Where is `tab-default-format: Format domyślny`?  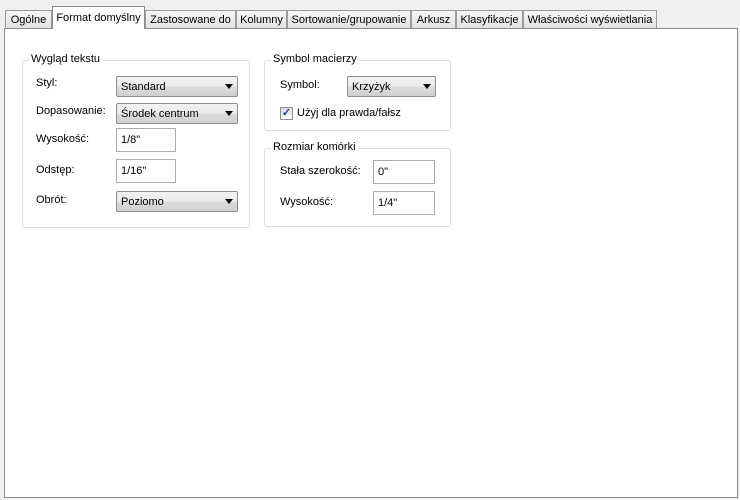
tab-default-format: Format domyślny is located at coordinates (98, 17).